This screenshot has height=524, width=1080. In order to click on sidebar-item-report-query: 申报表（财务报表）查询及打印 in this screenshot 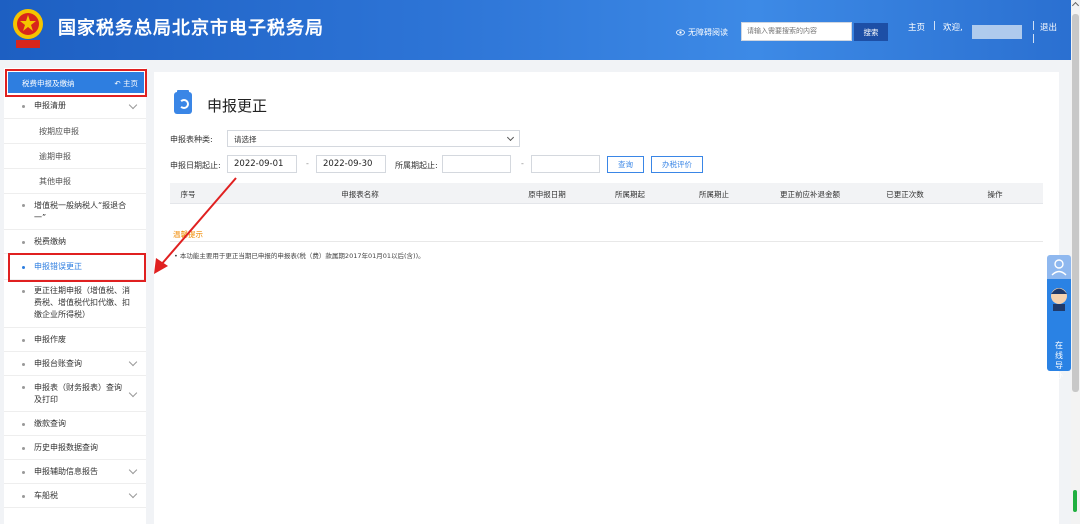, I will do `click(75, 394)`.